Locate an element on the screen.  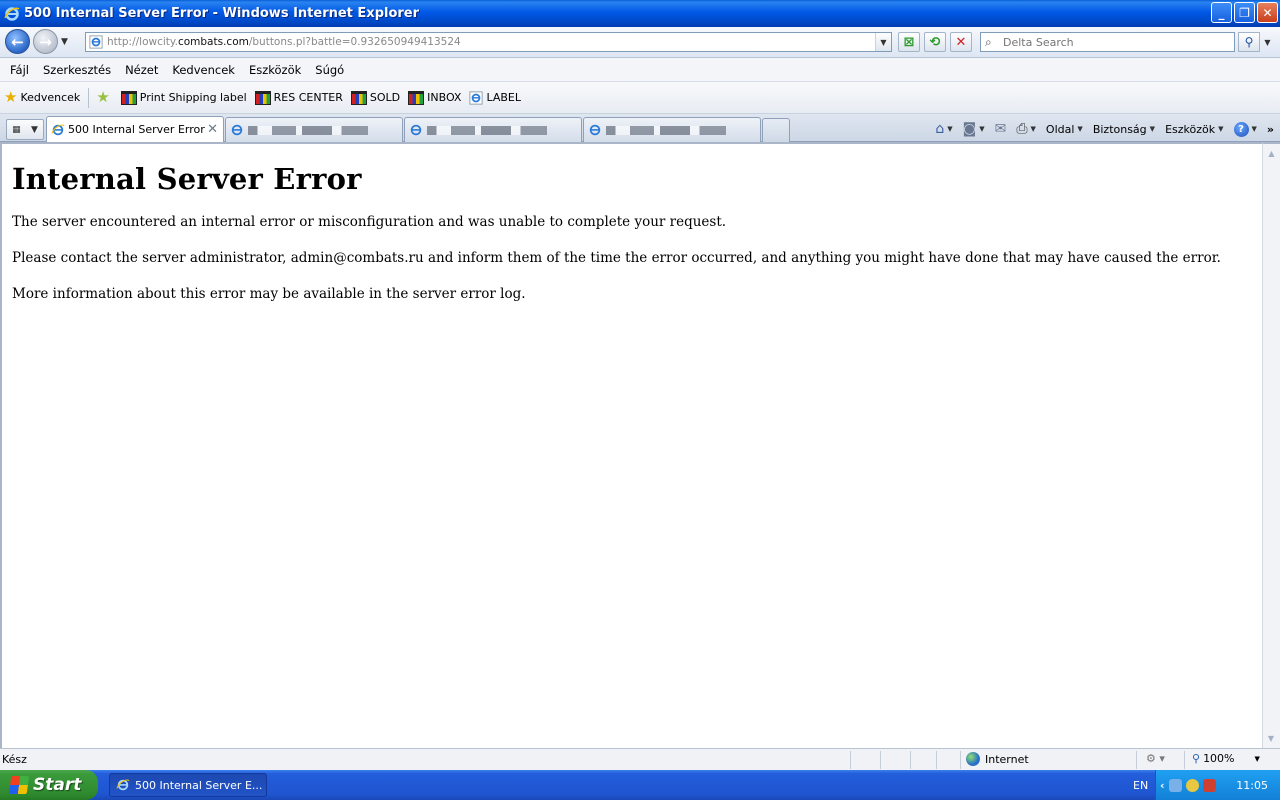
network-icon is located at coordinates (1175, 785).